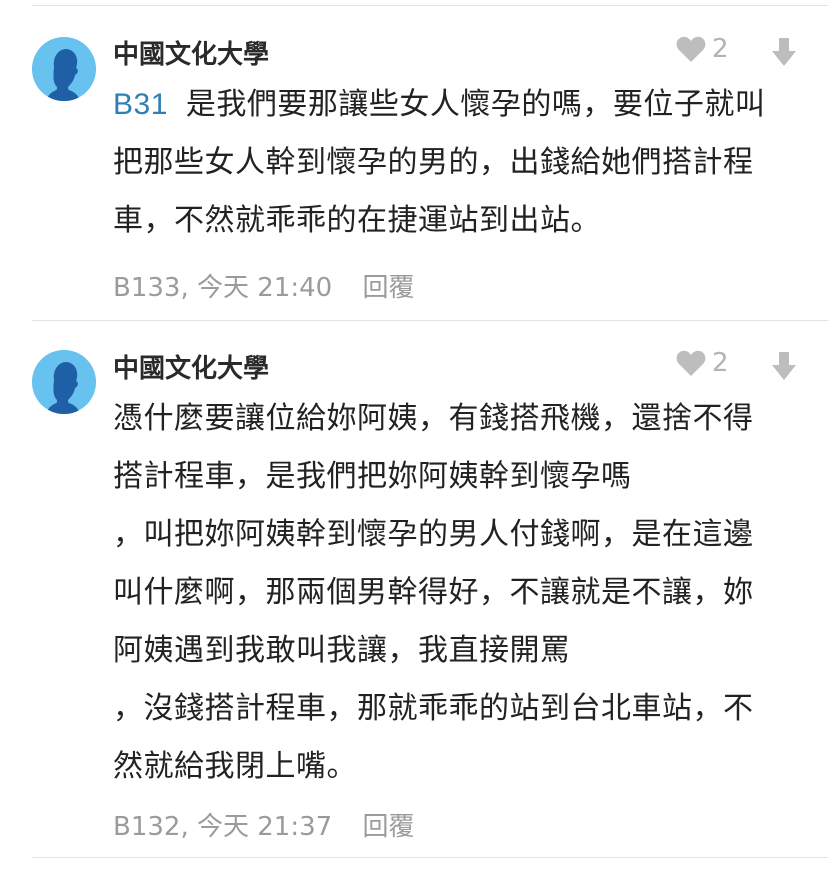 Image resolution: width=828 pixels, height=872 pixels. What do you see at coordinates (475, 104) in the screenshot?
I see `comment-line-text: 是我們要那讓些女人懷孕的嗎，要位子就叫` at bounding box center [475, 104].